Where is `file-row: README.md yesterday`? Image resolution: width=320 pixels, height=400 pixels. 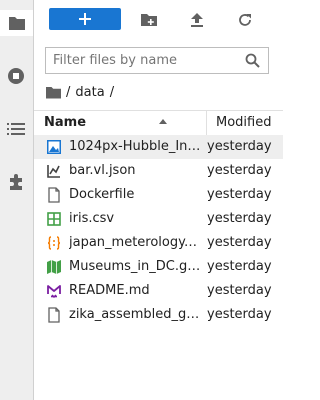 file-row: README.md yesterday is located at coordinates (158, 291).